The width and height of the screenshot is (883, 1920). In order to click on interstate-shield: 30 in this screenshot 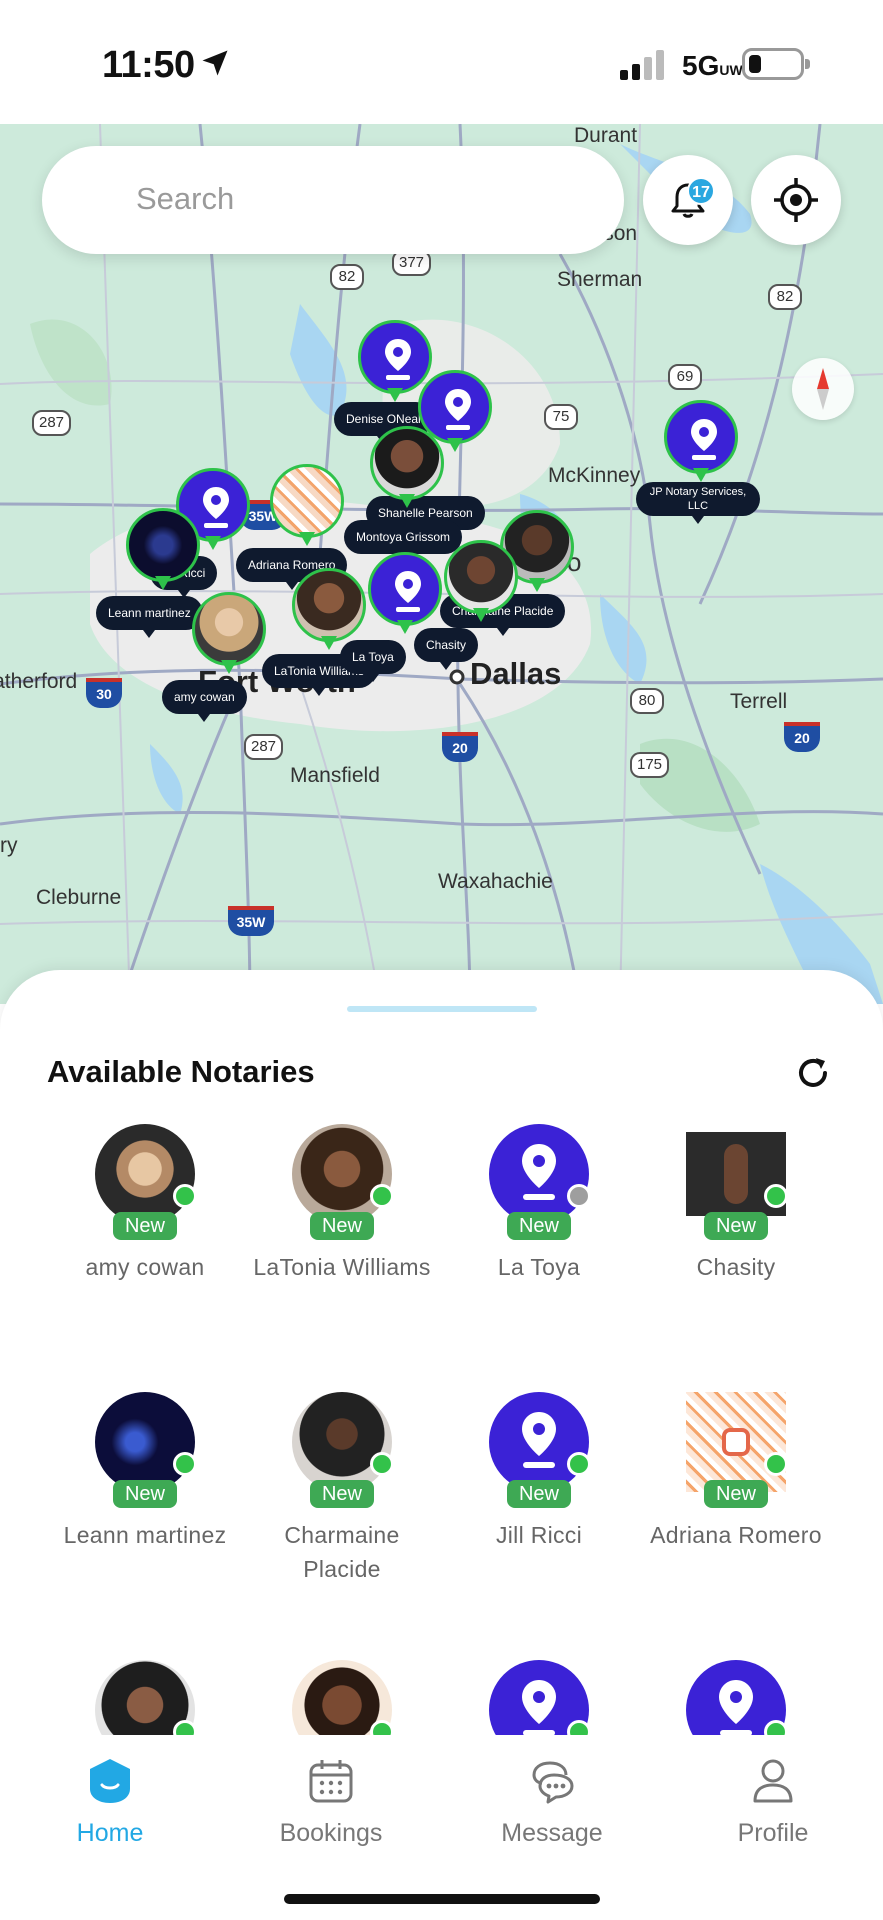, I will do `click(104, 693)`.